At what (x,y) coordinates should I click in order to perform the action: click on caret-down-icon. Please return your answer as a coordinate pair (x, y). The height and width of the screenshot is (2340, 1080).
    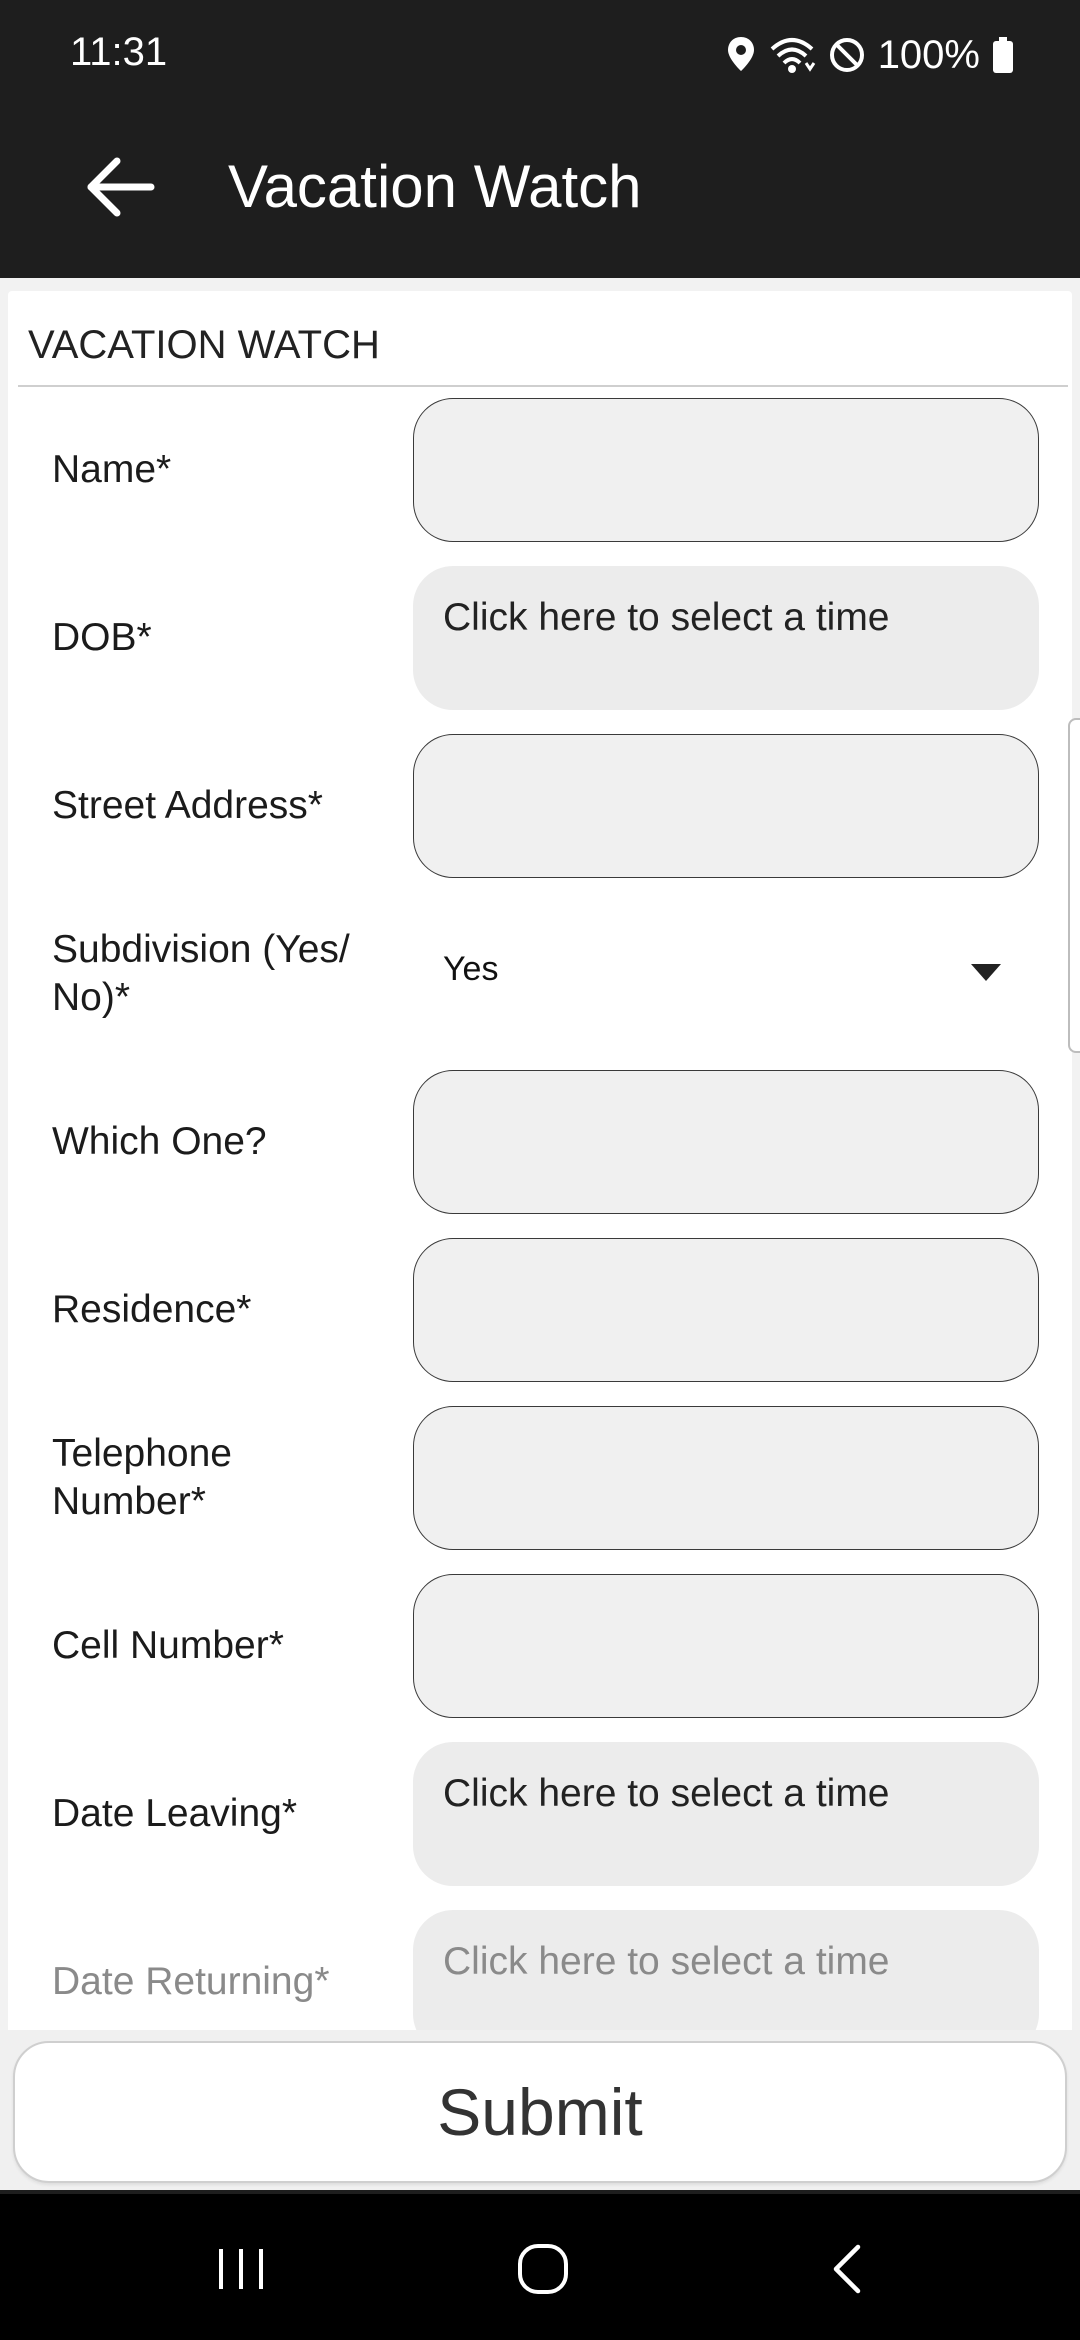
    Looking at the image, I should click on (986, 972).